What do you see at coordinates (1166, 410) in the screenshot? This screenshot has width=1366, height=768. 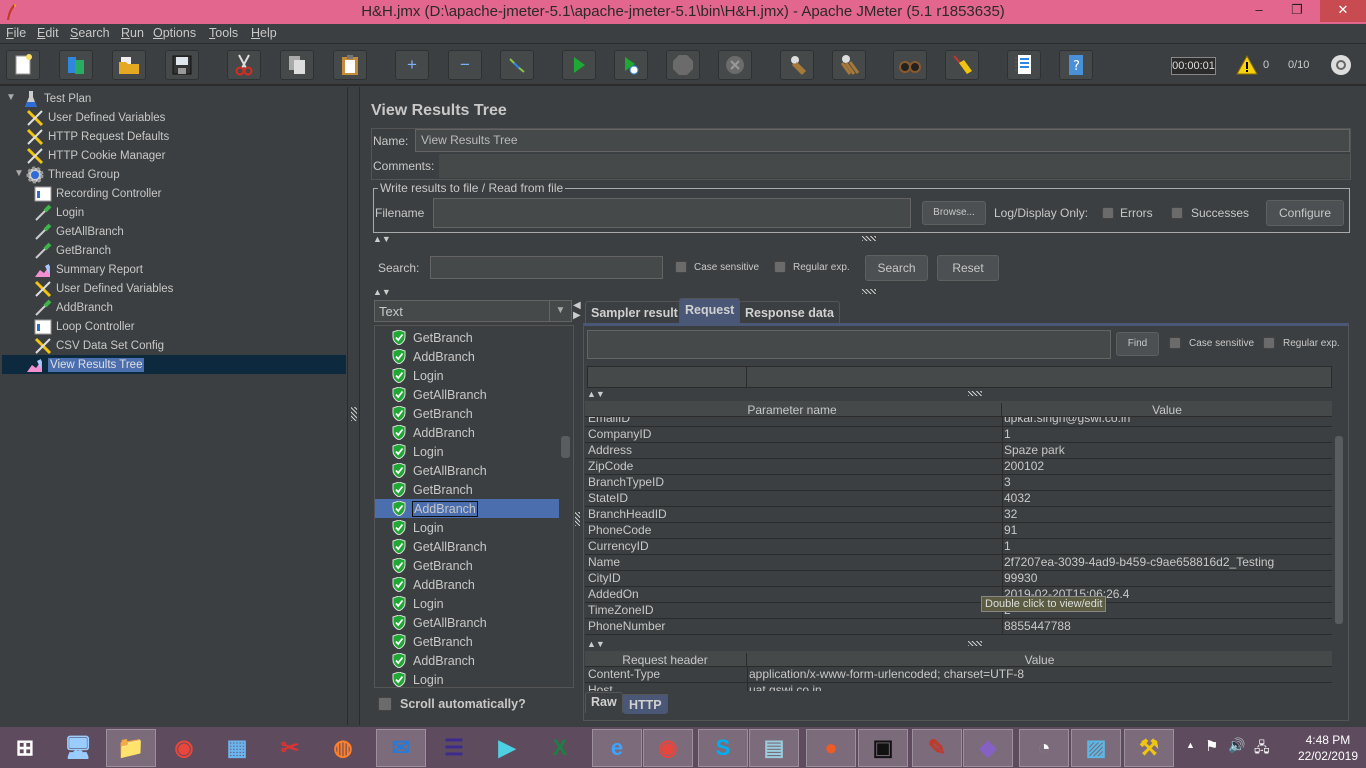 I see `column-header-value: Value` at bounding box center [1166, 410].